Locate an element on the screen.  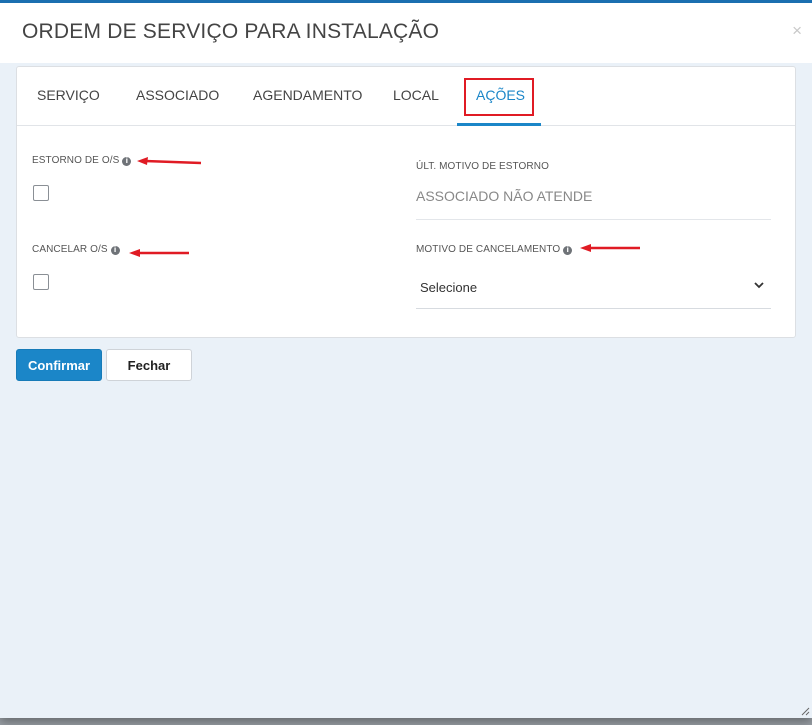
modal-title: ORDEM DE SERVIÇO PARA INSTALAÇÃO is located at coordinates (231, 31).